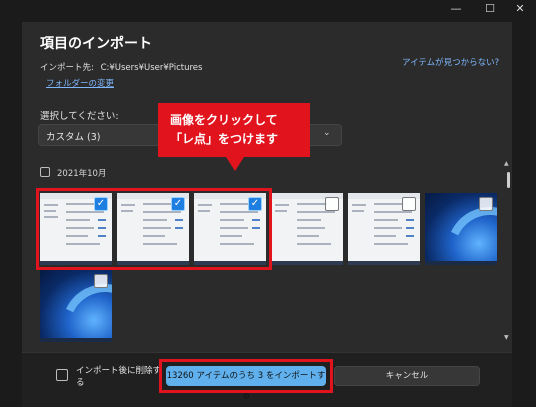 The image size is (536, 407). What do you see at coordinates (332, 204) in the screenshot?
I see `thumbnail-4-checkbox` at bounding box center [332, 204].